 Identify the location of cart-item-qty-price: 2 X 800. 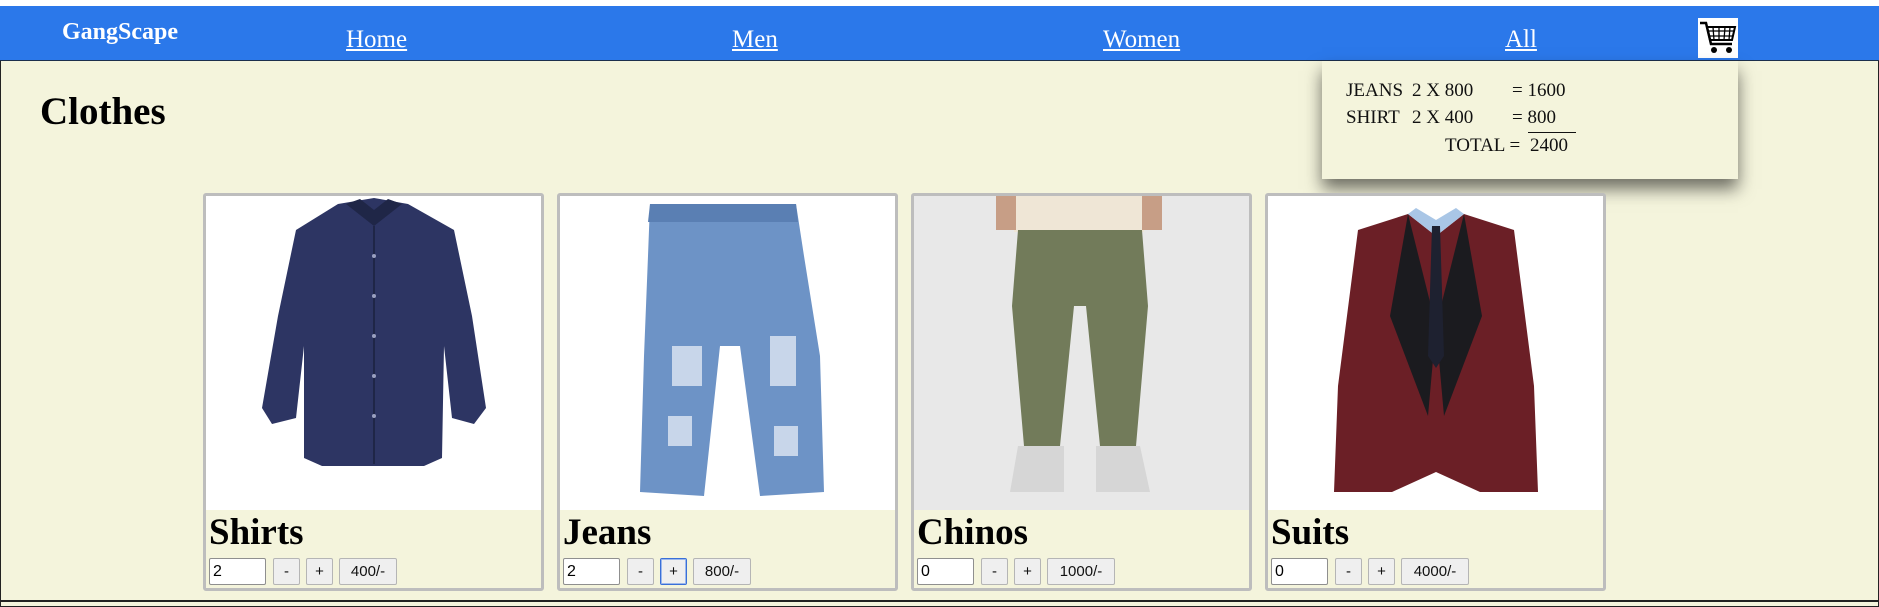
(1443, 90).